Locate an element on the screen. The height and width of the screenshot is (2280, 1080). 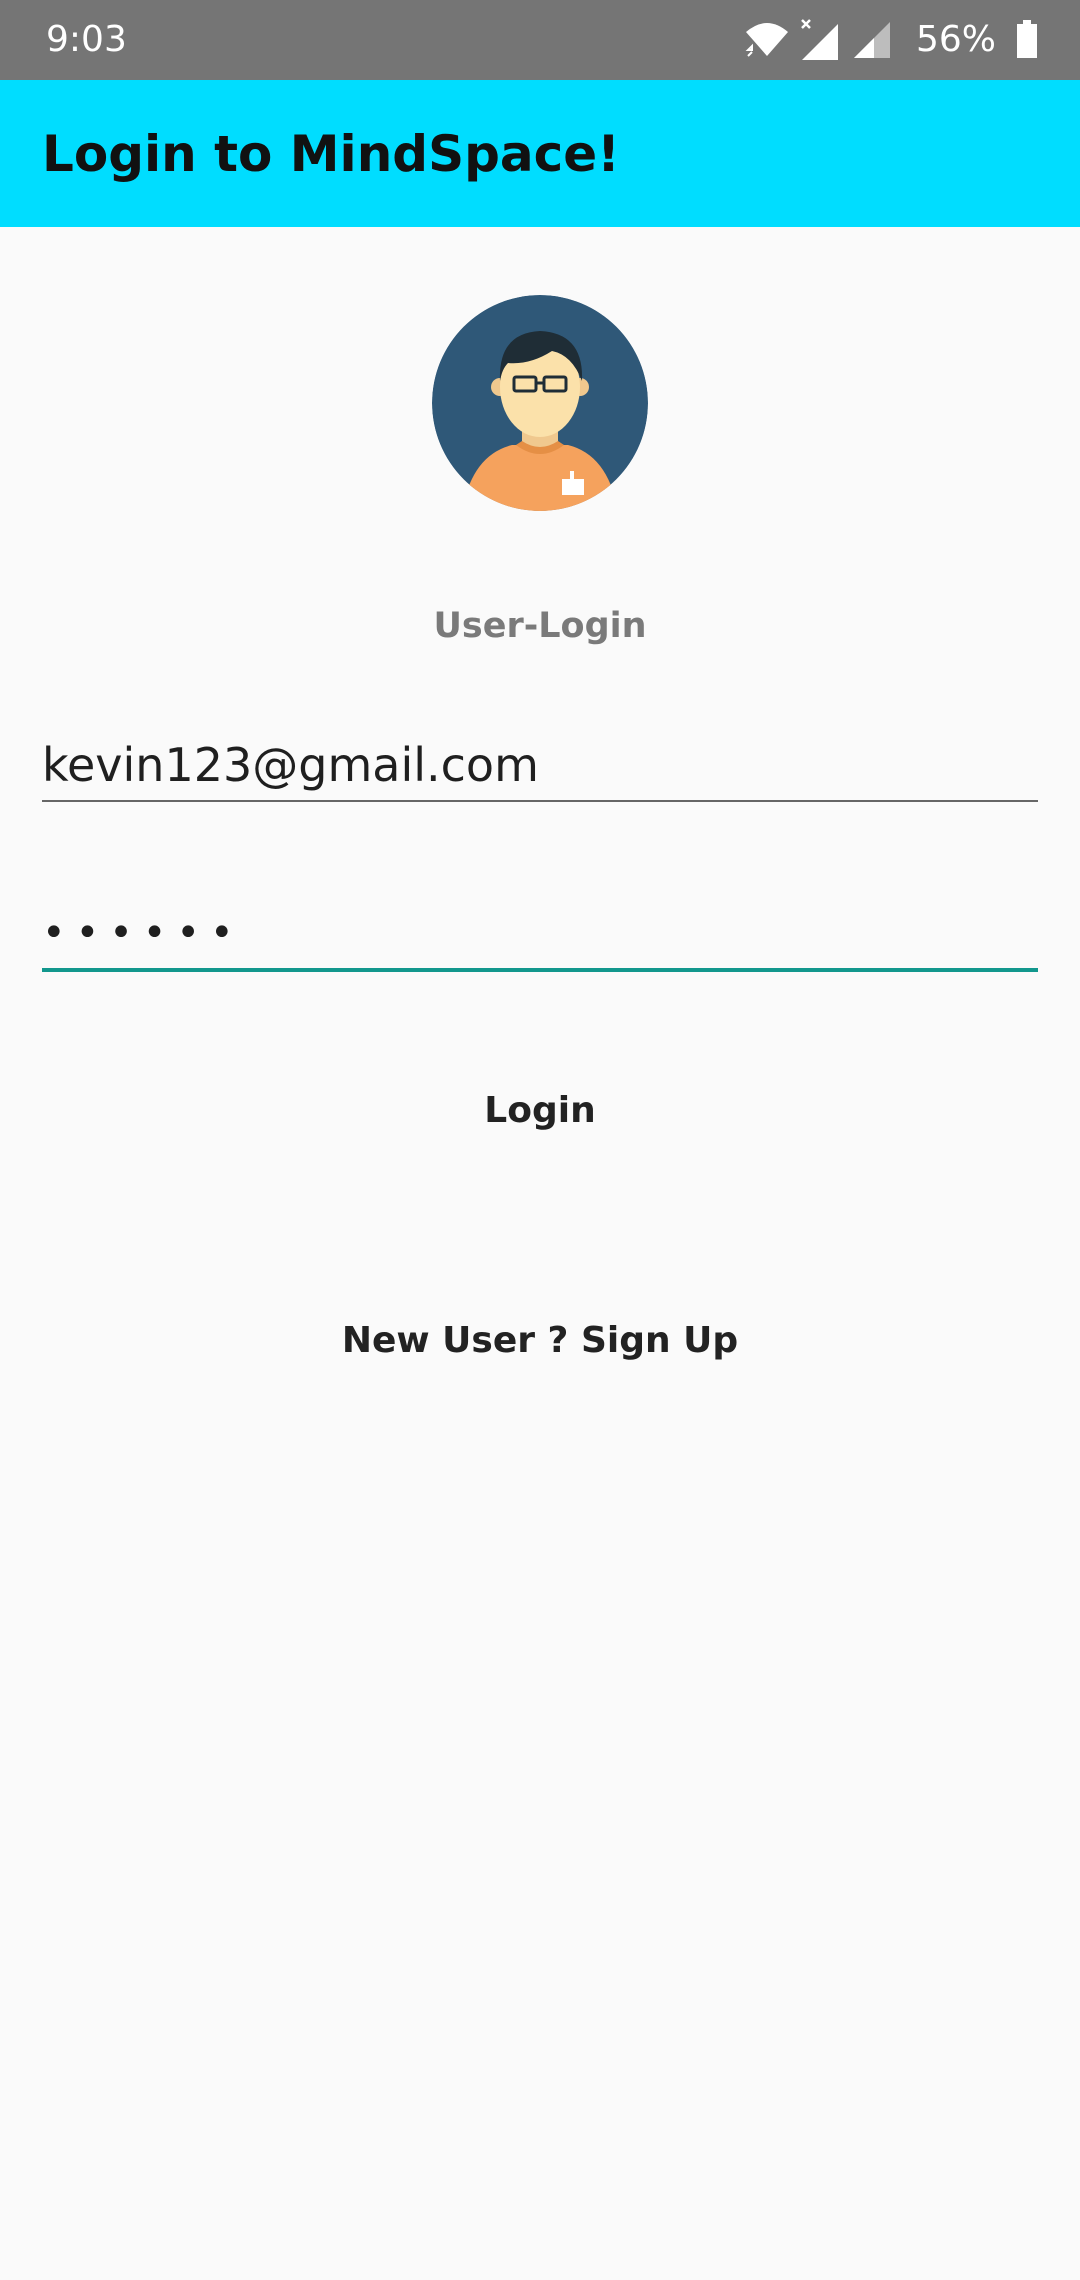
signal-x-icon is located at coordinates (819, 39).